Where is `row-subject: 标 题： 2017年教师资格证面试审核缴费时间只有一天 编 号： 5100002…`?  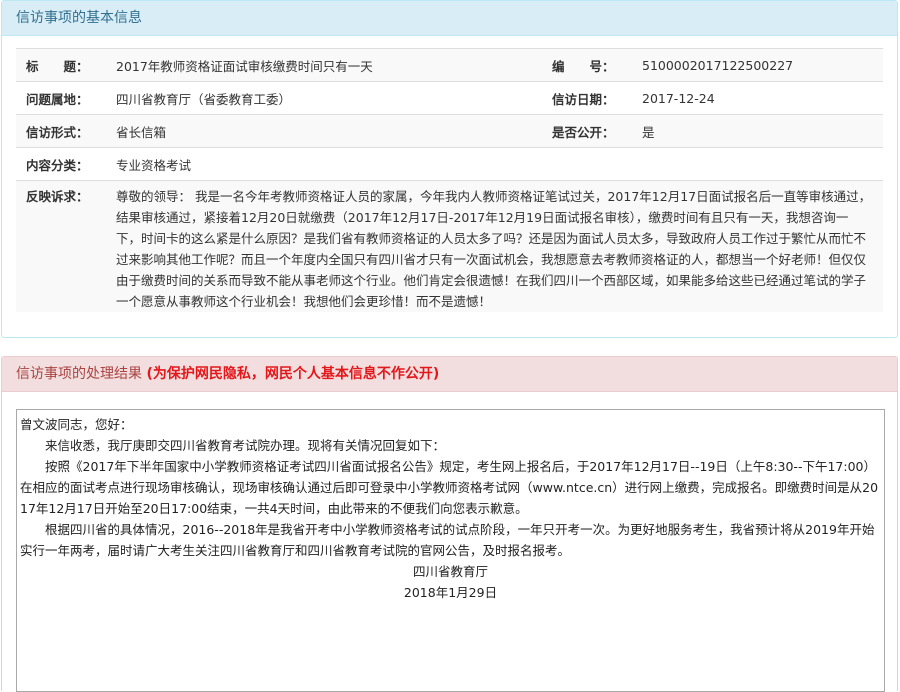
row-subject: 标 题： 2017年教师资格证面试审核缴费时间只有一天 编 号： 5100002… is located at coordinates (449, 65).